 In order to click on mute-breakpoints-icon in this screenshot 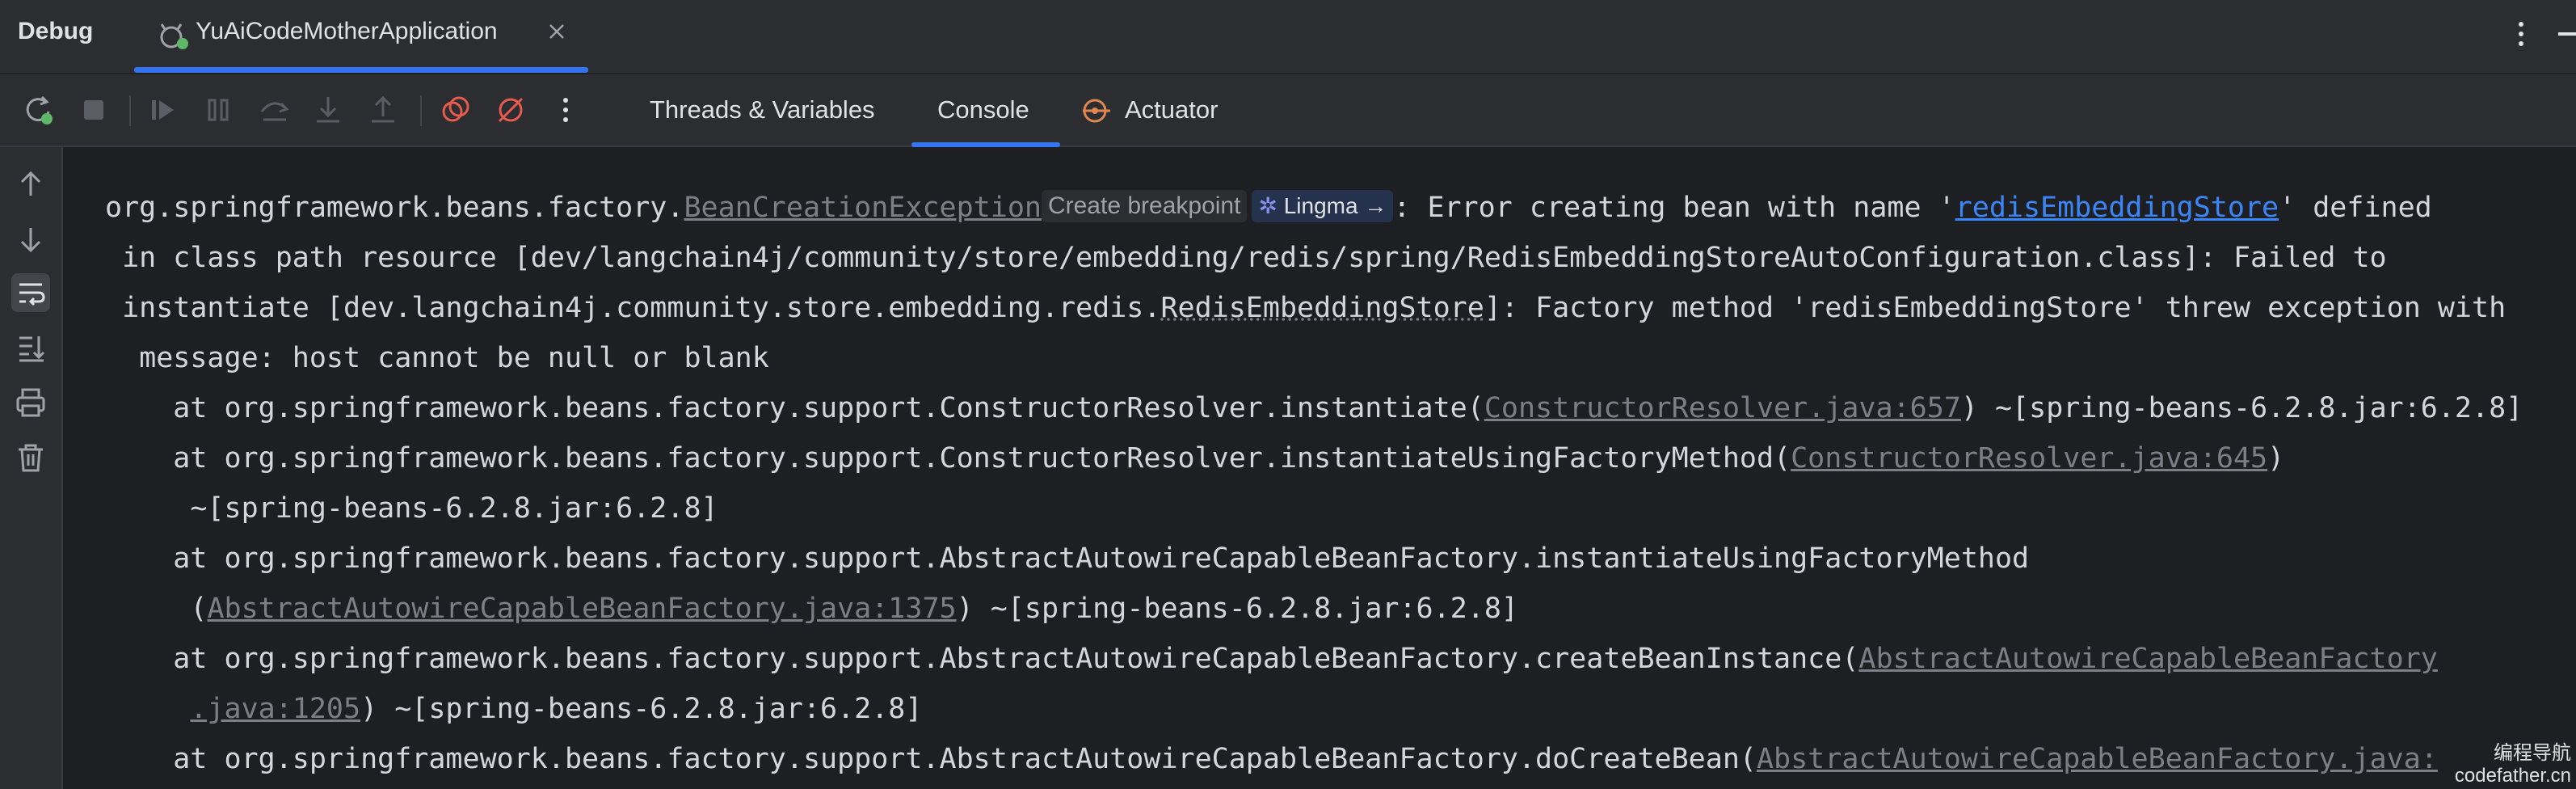, I will do `click(510, 110)`.